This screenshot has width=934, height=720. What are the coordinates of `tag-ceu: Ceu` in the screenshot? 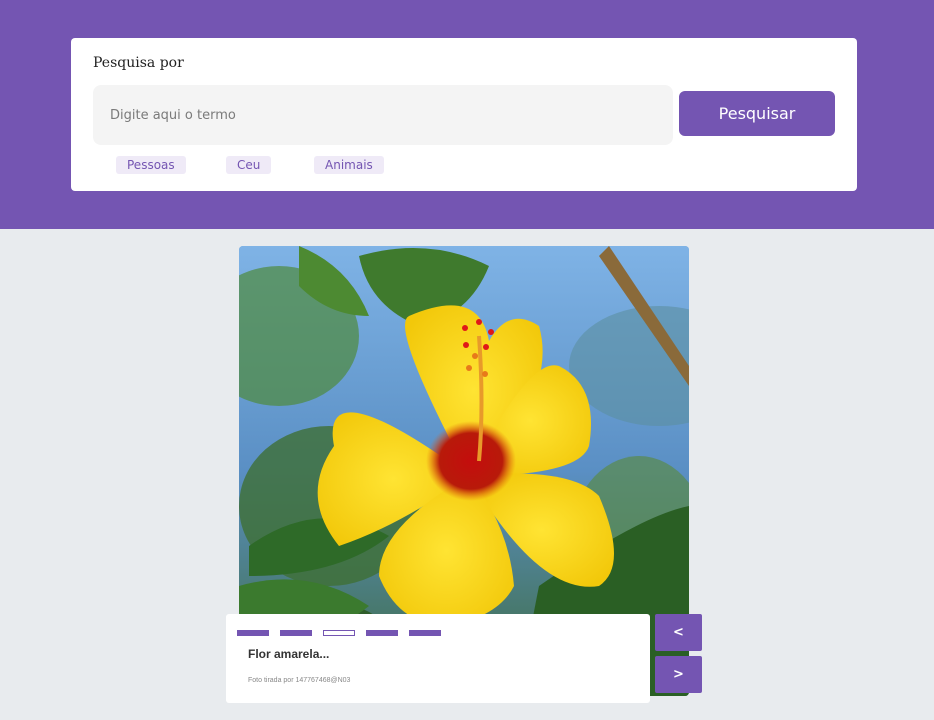 It's located at (249, 165).